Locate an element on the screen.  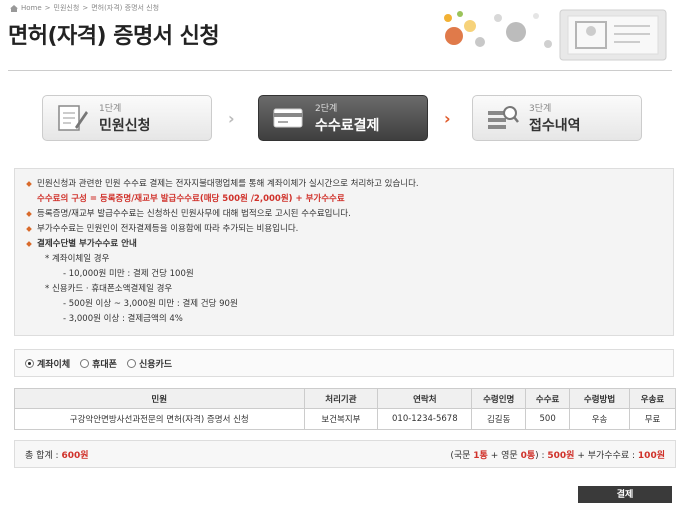
column-header: 수령방법 is located at coordinates (600, 398).